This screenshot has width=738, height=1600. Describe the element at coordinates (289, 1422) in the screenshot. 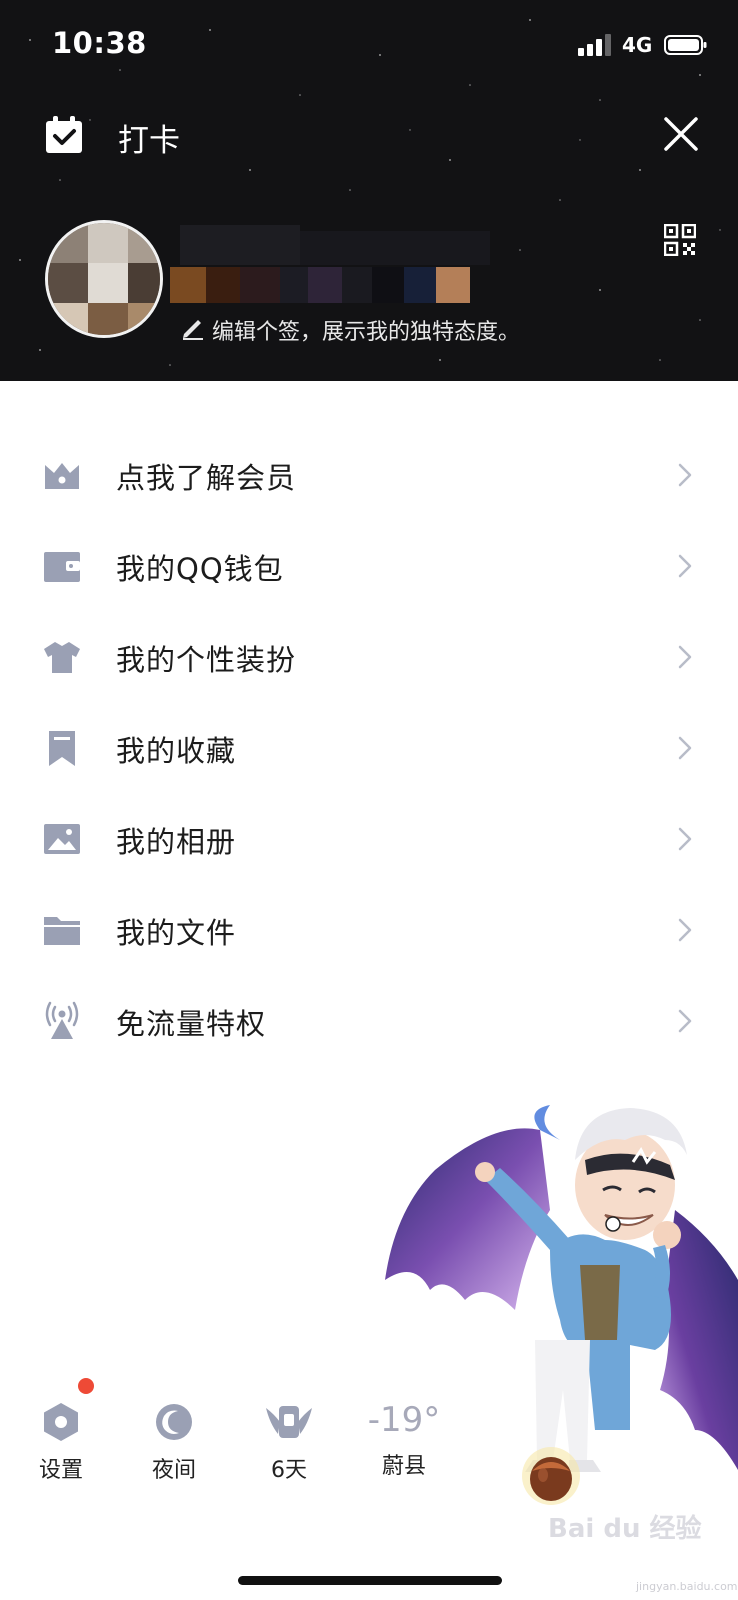

I see `winged-badge-icon` at that location.